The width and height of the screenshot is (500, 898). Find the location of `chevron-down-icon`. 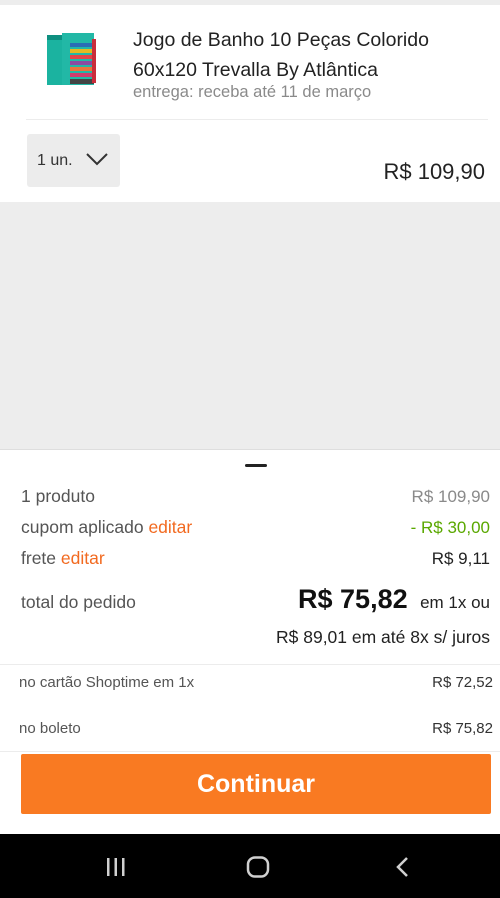

chevron-down-icon is located at coordinates (97, 159).